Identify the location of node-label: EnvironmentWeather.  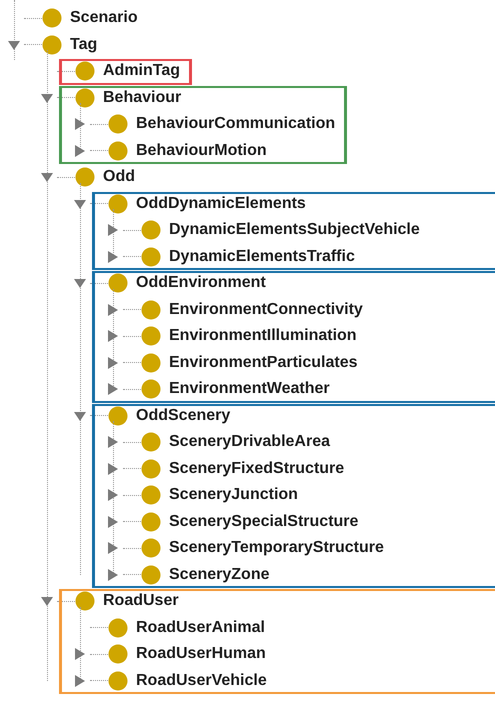
(249, 389).